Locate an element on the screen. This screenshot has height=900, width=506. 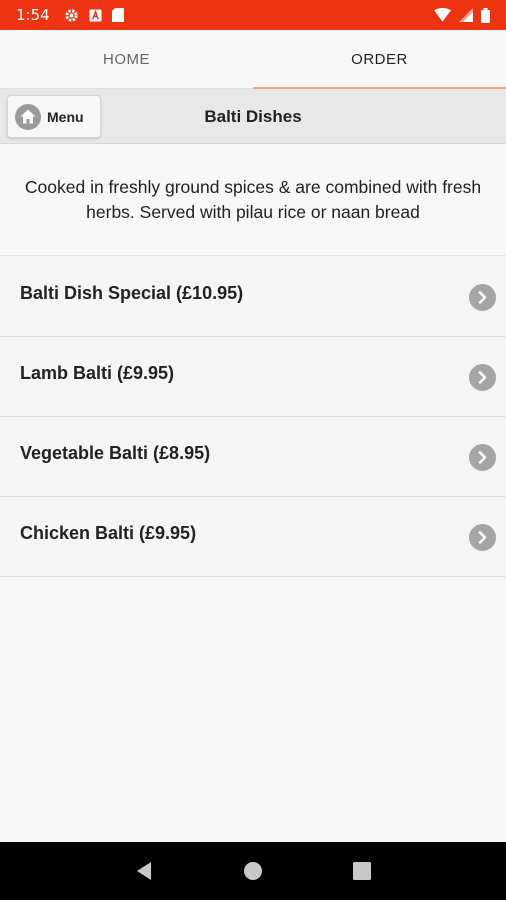
status-bar: 1:54 is located at coordinates (253, 15).